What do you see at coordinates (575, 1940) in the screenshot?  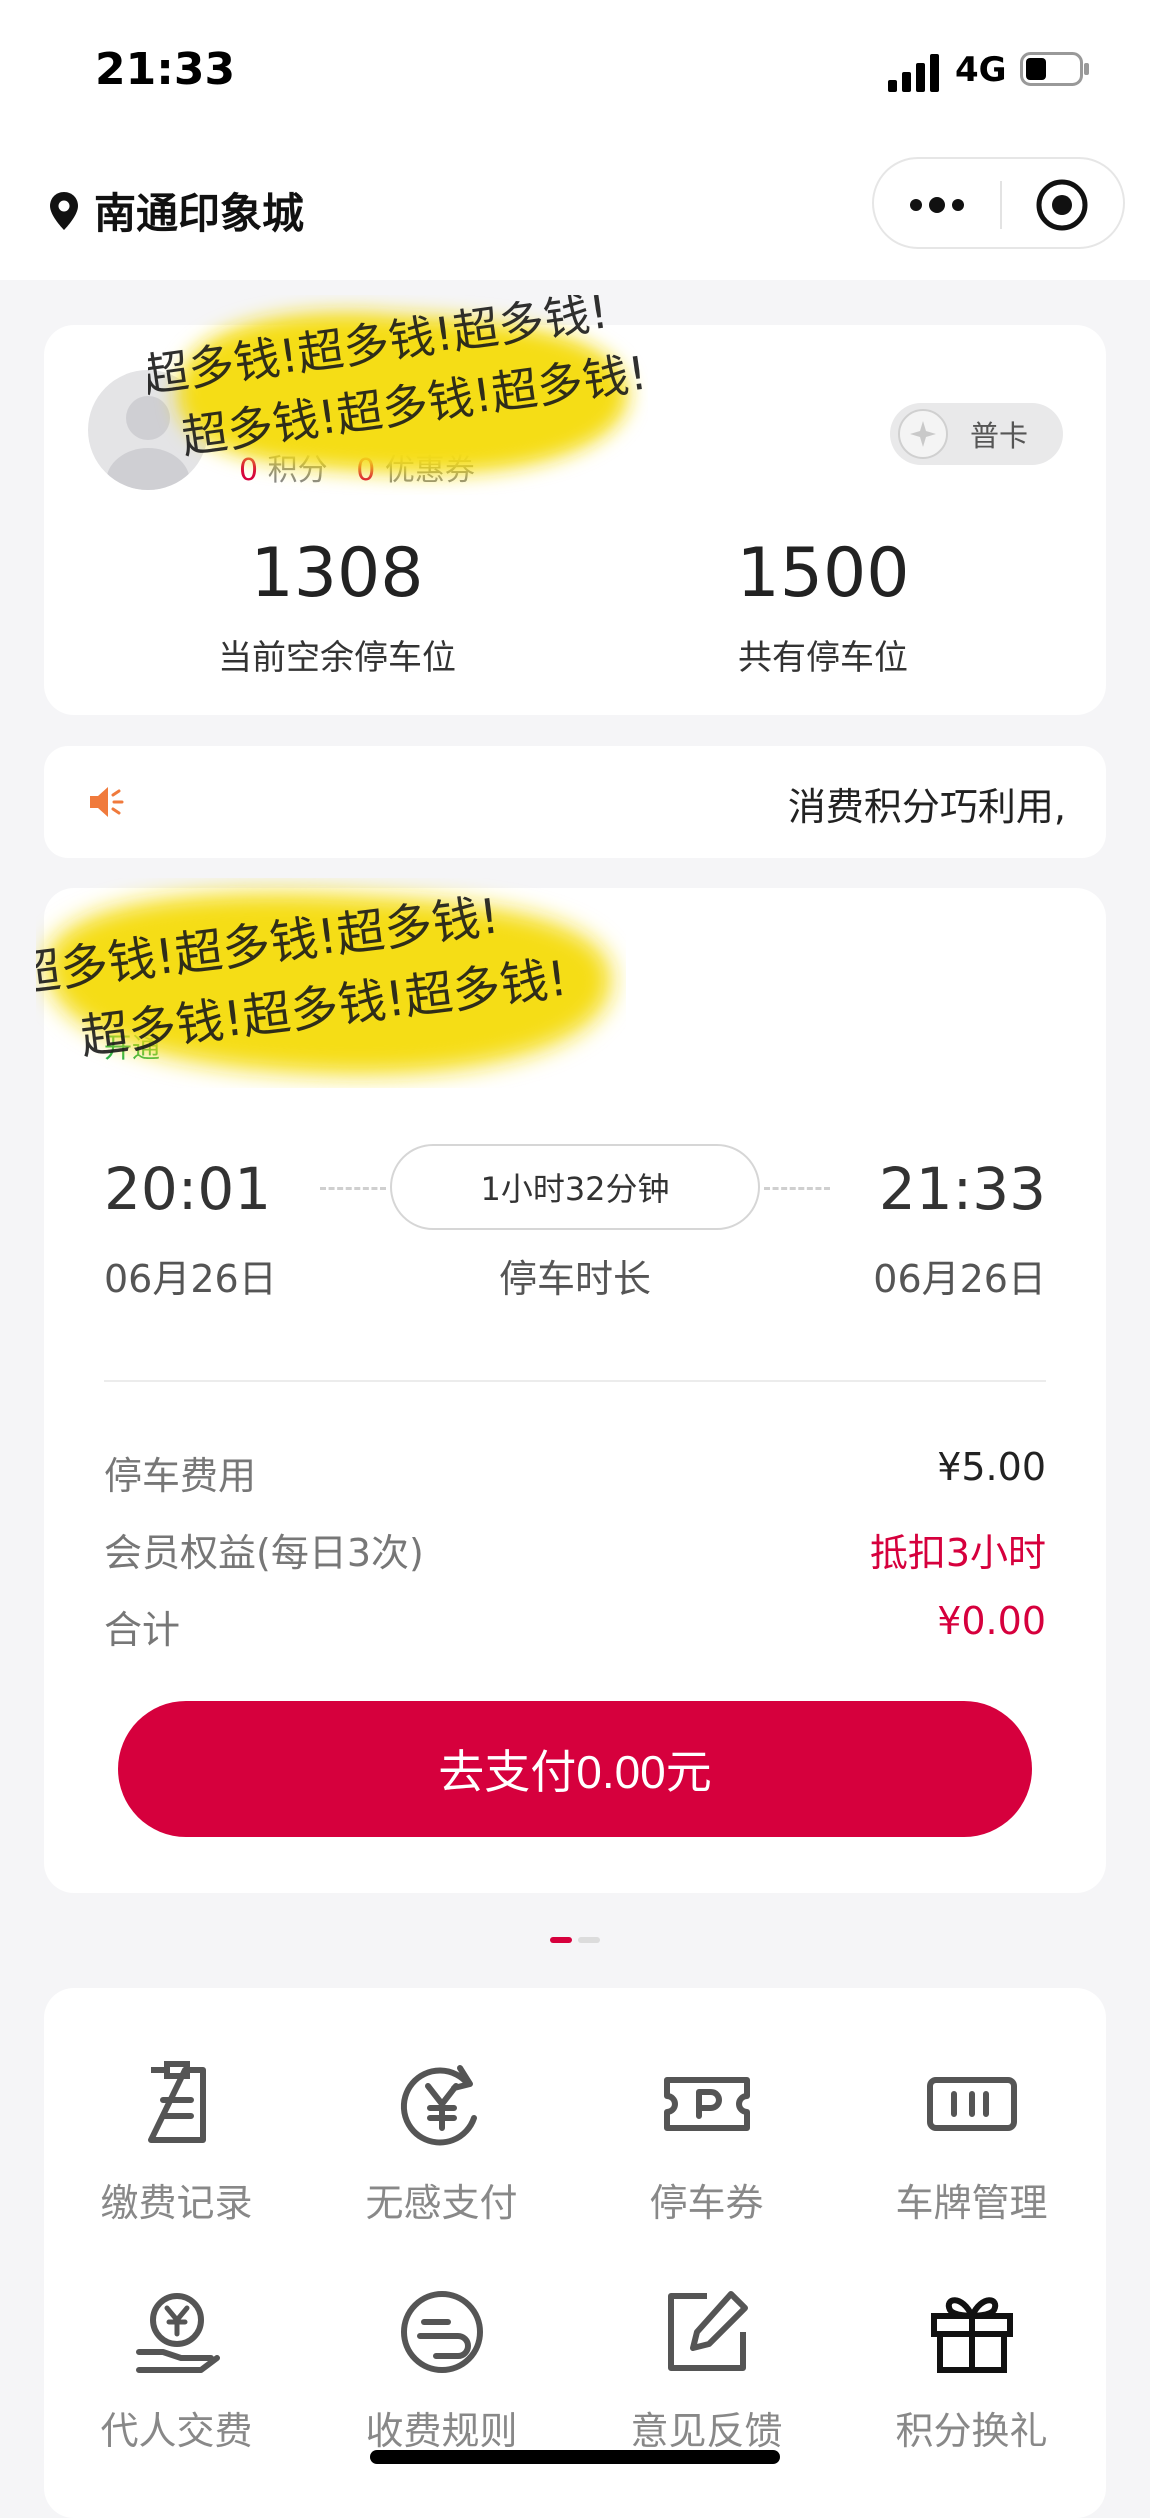 I see `carousel-indicator` at bounding box center [575, 1940].